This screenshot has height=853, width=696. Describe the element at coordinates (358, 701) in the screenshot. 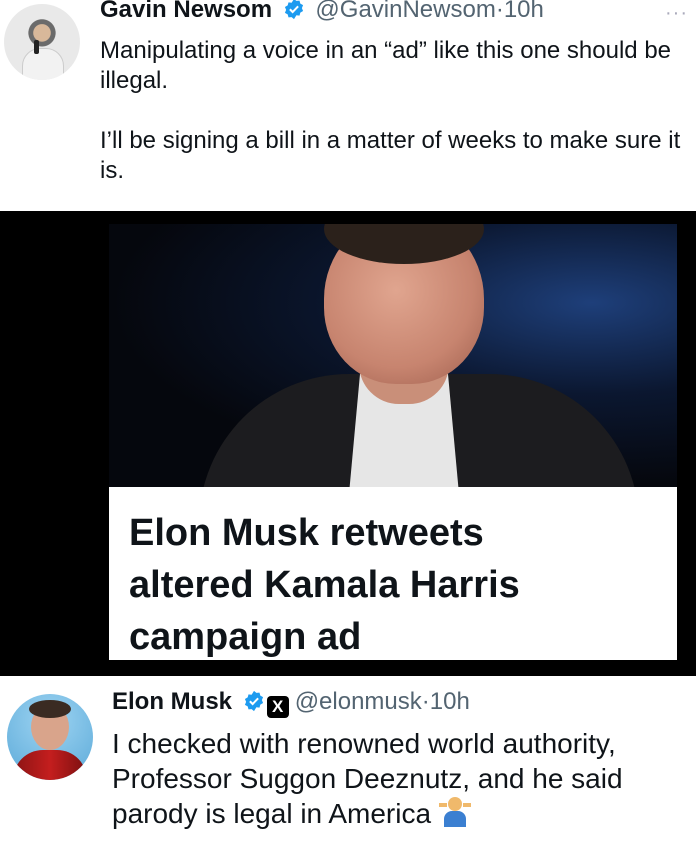

I see `author-handle: @elonmusk` at that location.